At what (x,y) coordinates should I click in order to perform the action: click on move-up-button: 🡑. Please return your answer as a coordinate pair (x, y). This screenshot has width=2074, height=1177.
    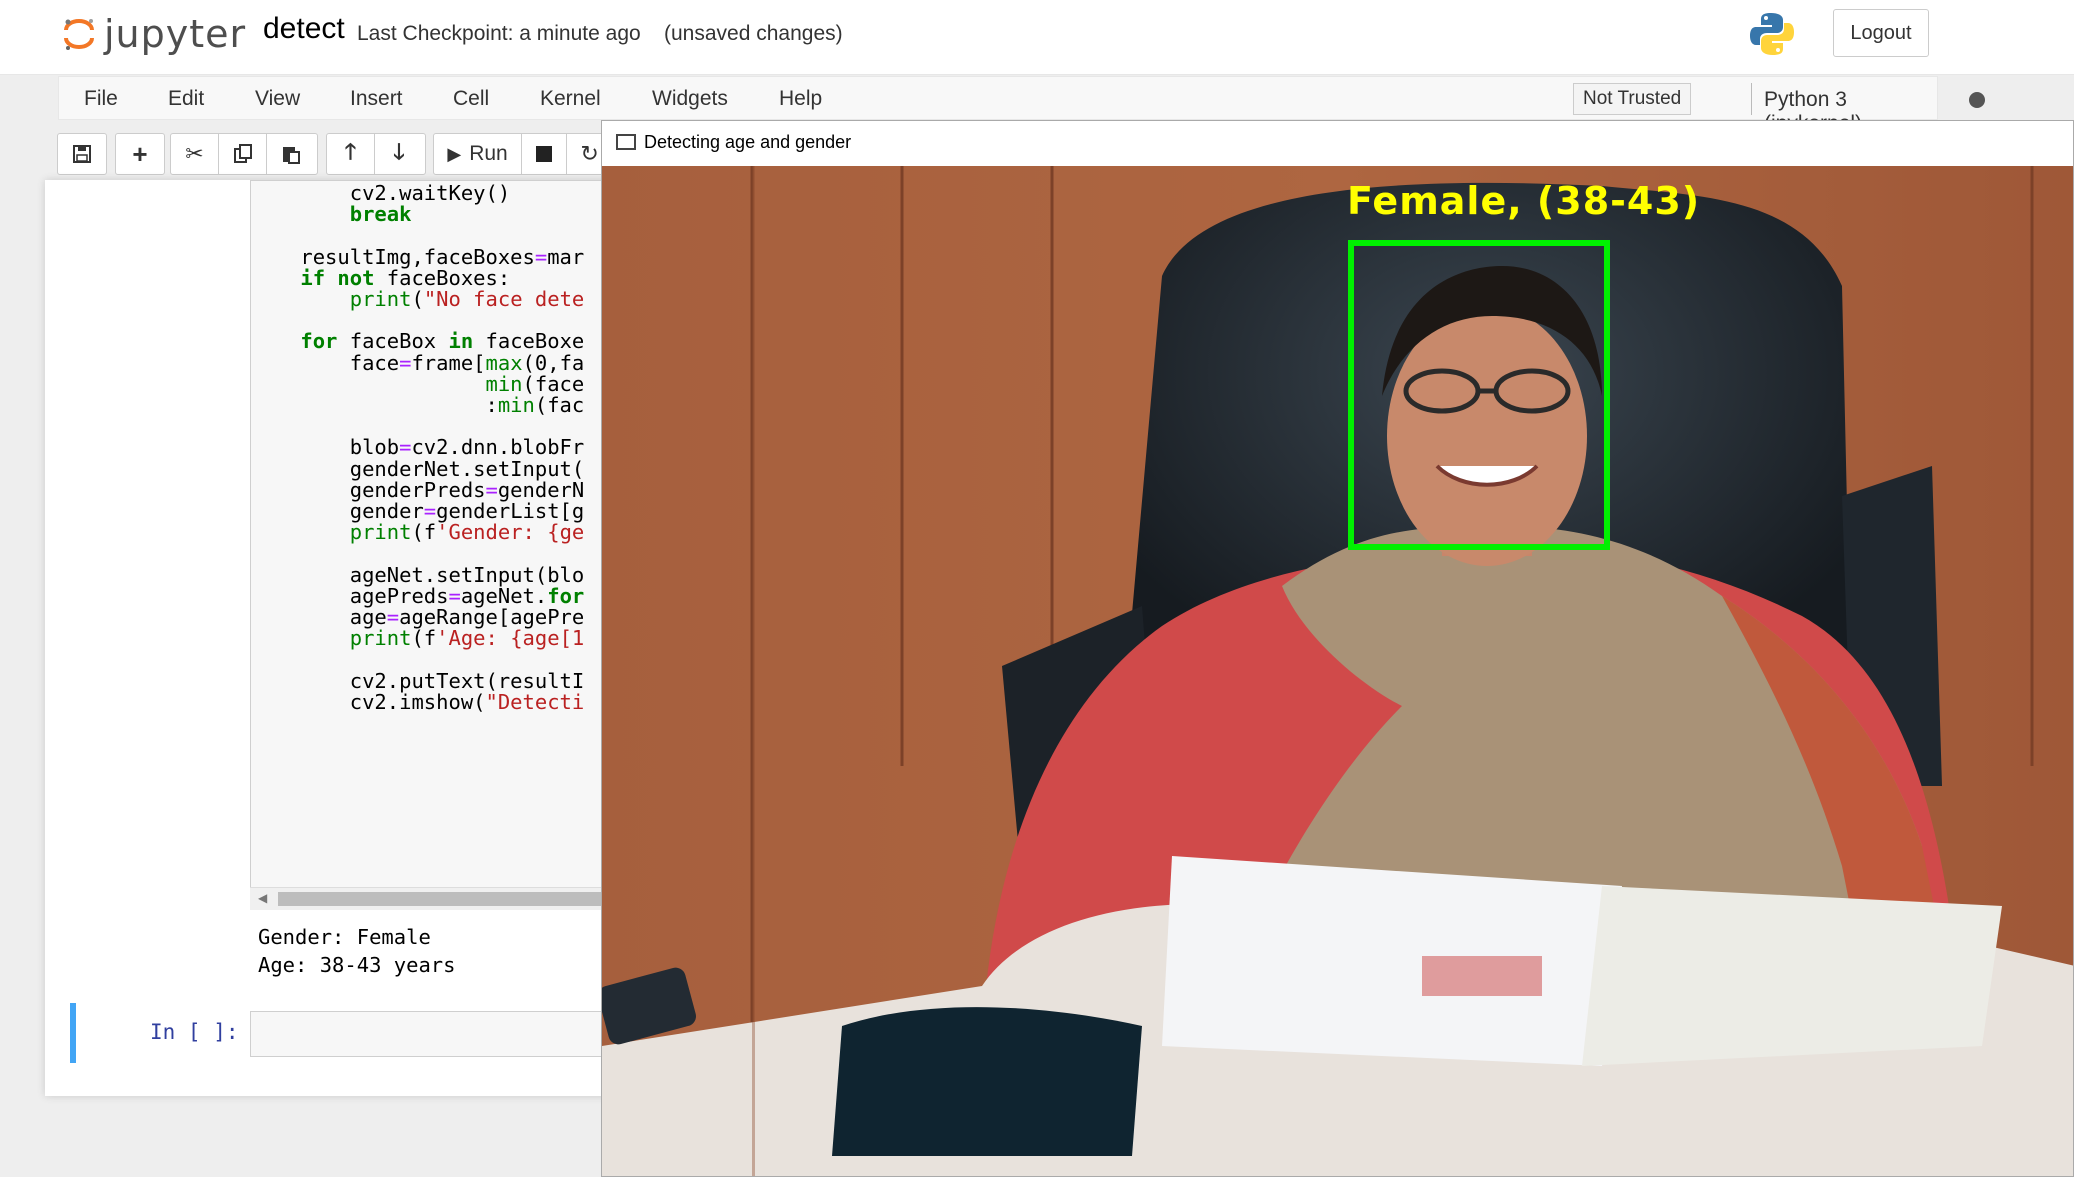
    Looking at the image, I should click on (351, 154).